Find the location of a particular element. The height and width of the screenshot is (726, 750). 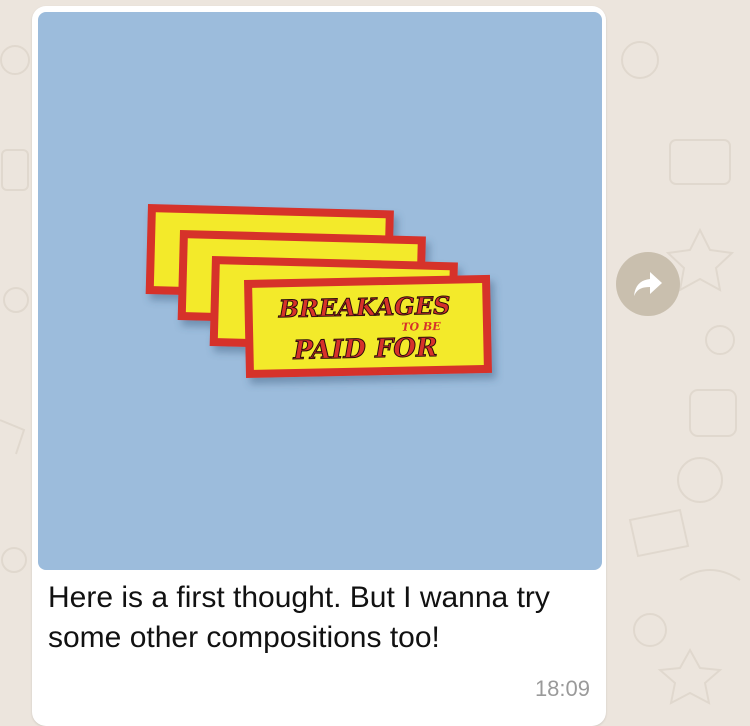

sticker-line3: PAID FOR is located at coordinates (365, 349).